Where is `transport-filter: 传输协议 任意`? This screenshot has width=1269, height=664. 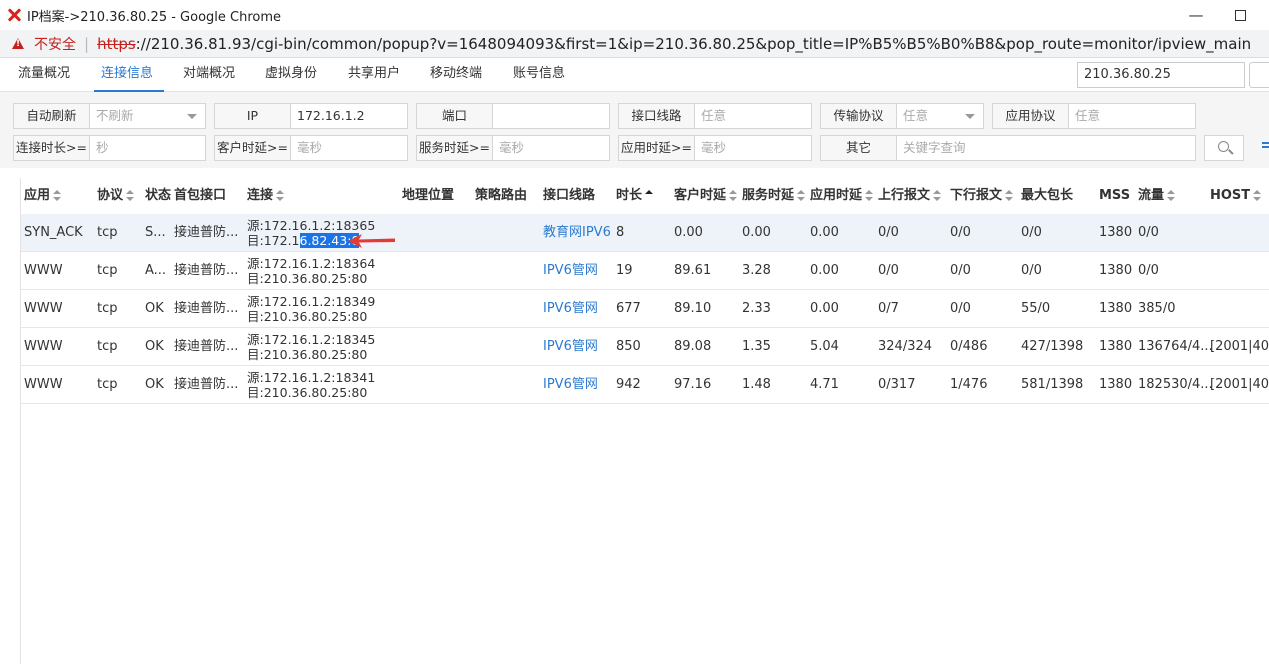 transport-filter: 传输协议 任意 is located at coordinates (902, 116).